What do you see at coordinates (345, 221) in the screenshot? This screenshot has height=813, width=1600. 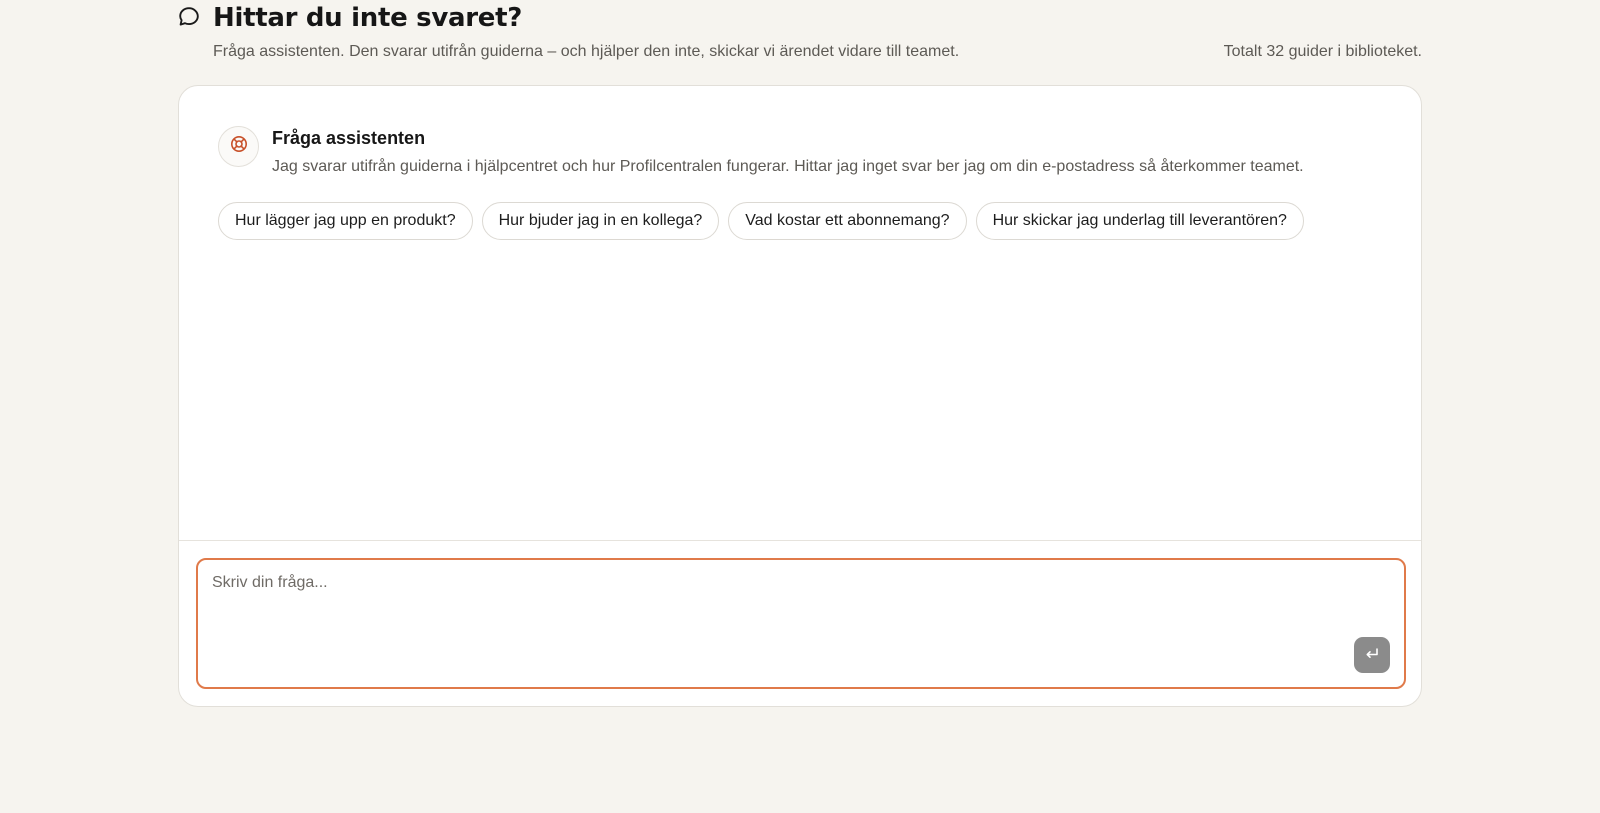 I see `suggestion-chip-add-product: Hur lägger jag upp en produkt?` at bounding box center [345, 221].